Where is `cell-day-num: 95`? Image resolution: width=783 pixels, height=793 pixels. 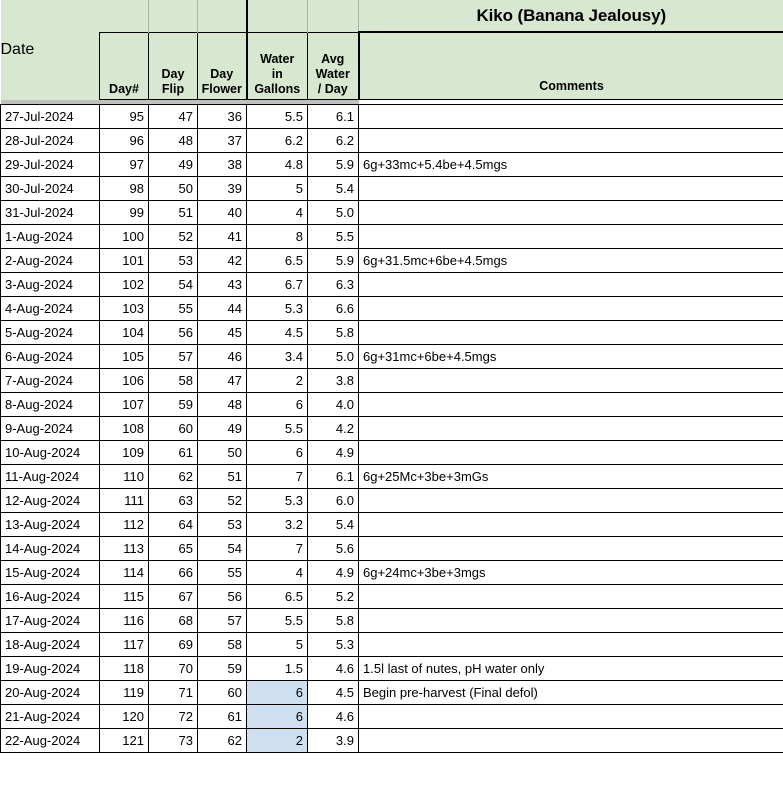 cell-day-num: 95 is located at coordinates (124, 116).